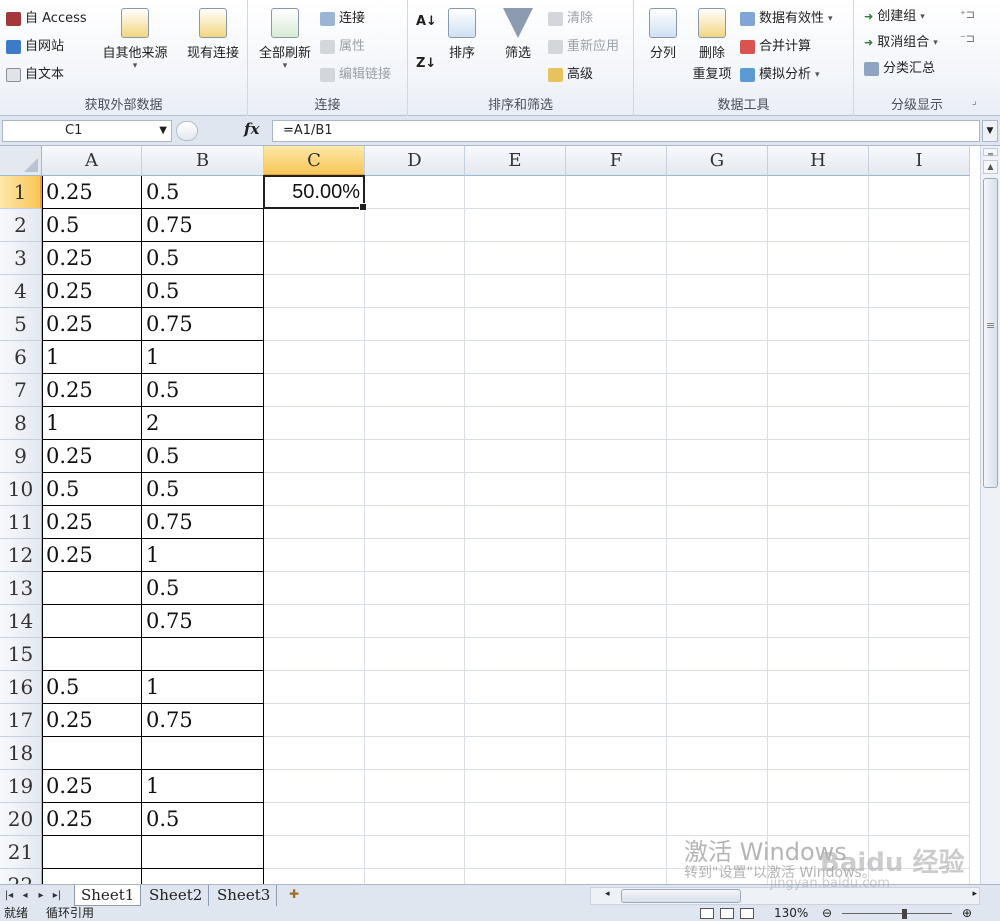  I want to click on cell-g6, so click(717, 357).